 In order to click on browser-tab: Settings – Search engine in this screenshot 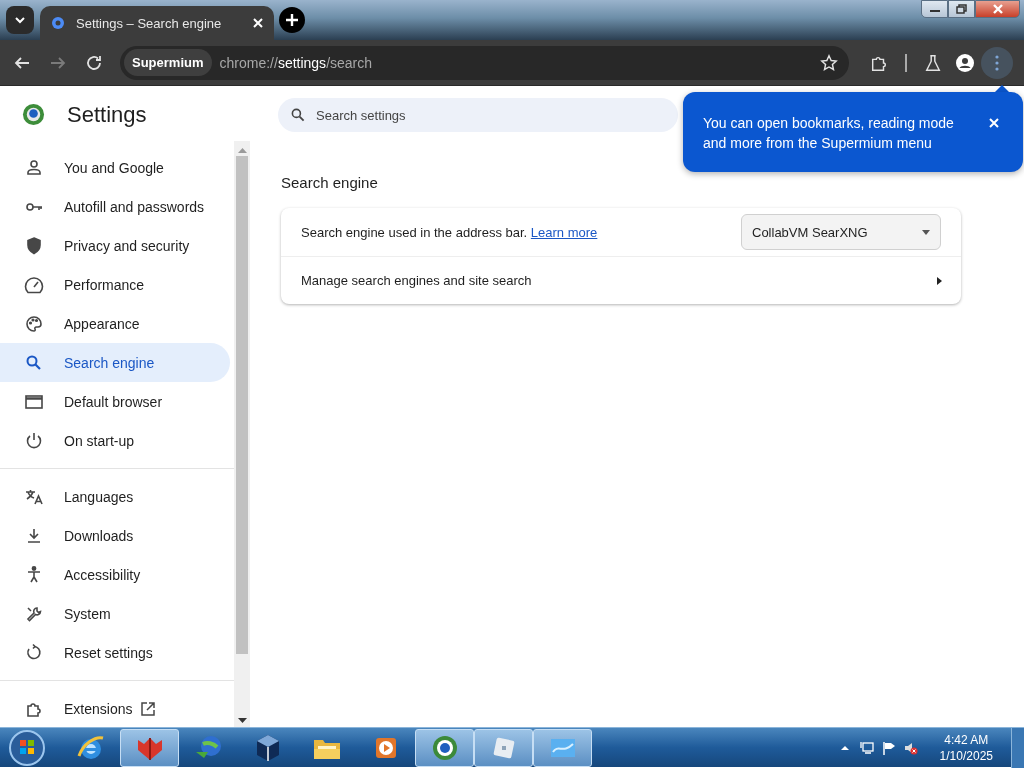, I will do `click(157, 23)`.